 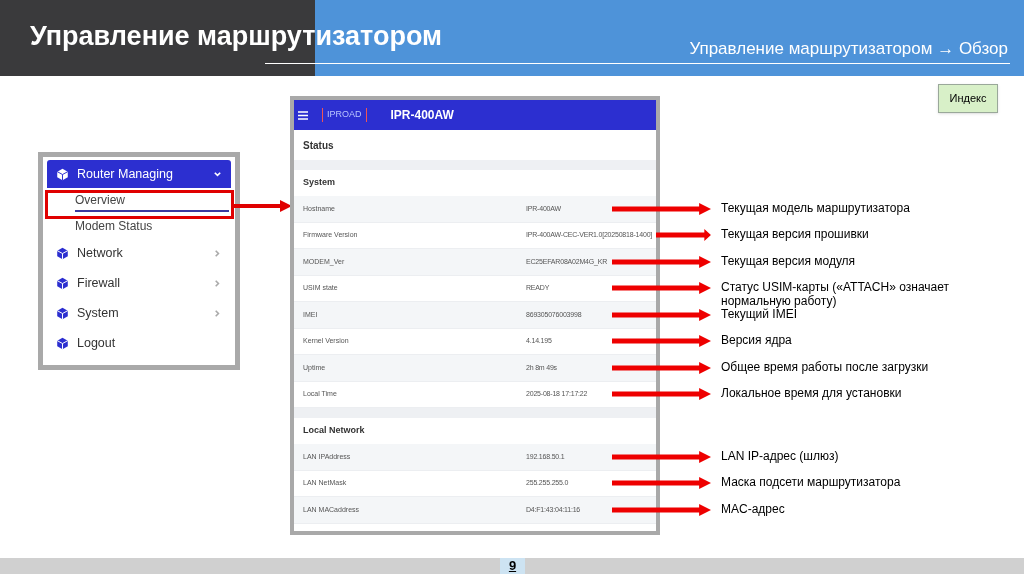 I want to click on device-model: IPR-400AW, so click(x=422, y=115).